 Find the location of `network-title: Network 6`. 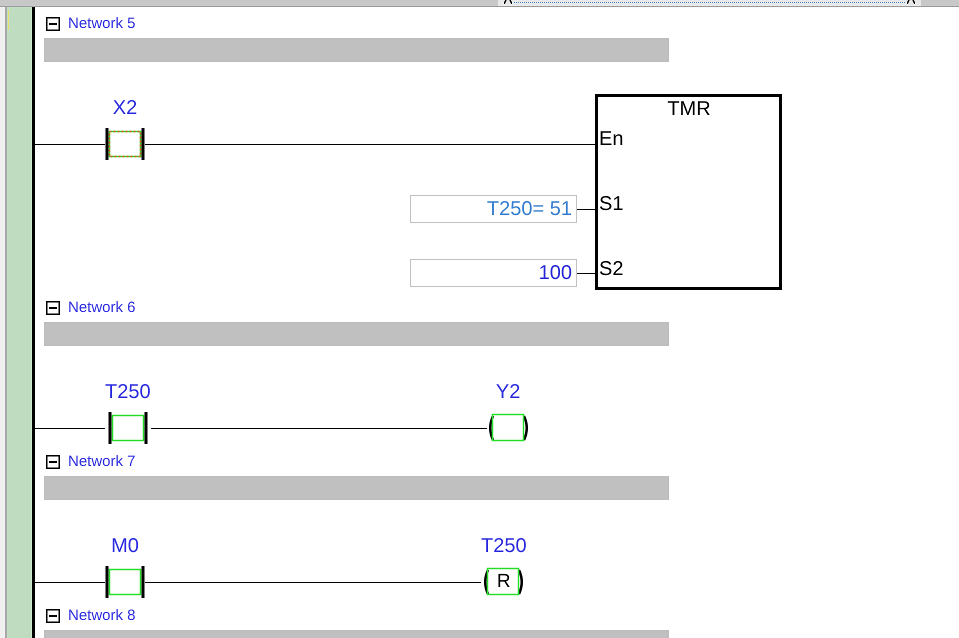

network-title: Network 6 is located at coordinates (102, 308).